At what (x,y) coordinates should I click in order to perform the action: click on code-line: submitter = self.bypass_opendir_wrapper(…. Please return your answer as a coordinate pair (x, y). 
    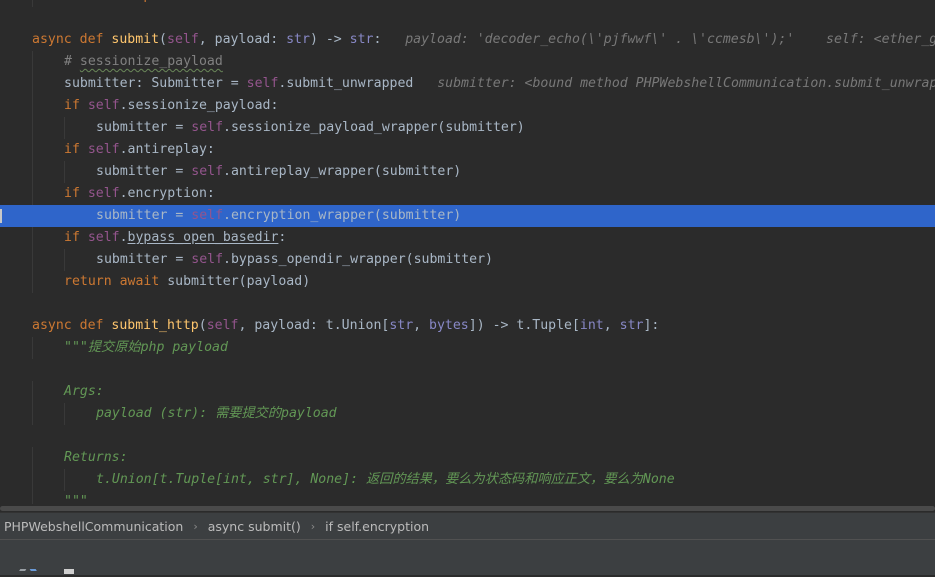
    Looking at the image, I should click on (467, 260).